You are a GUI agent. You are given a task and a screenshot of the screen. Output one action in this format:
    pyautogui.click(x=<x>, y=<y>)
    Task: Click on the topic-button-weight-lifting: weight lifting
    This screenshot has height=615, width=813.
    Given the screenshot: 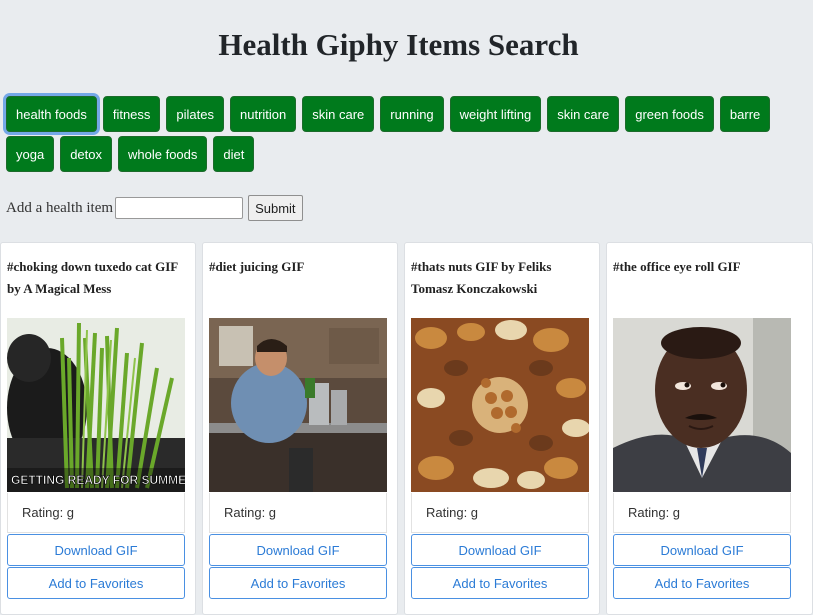 What is the action you would take?
    pyautogui.click(x=495, y=114)
    